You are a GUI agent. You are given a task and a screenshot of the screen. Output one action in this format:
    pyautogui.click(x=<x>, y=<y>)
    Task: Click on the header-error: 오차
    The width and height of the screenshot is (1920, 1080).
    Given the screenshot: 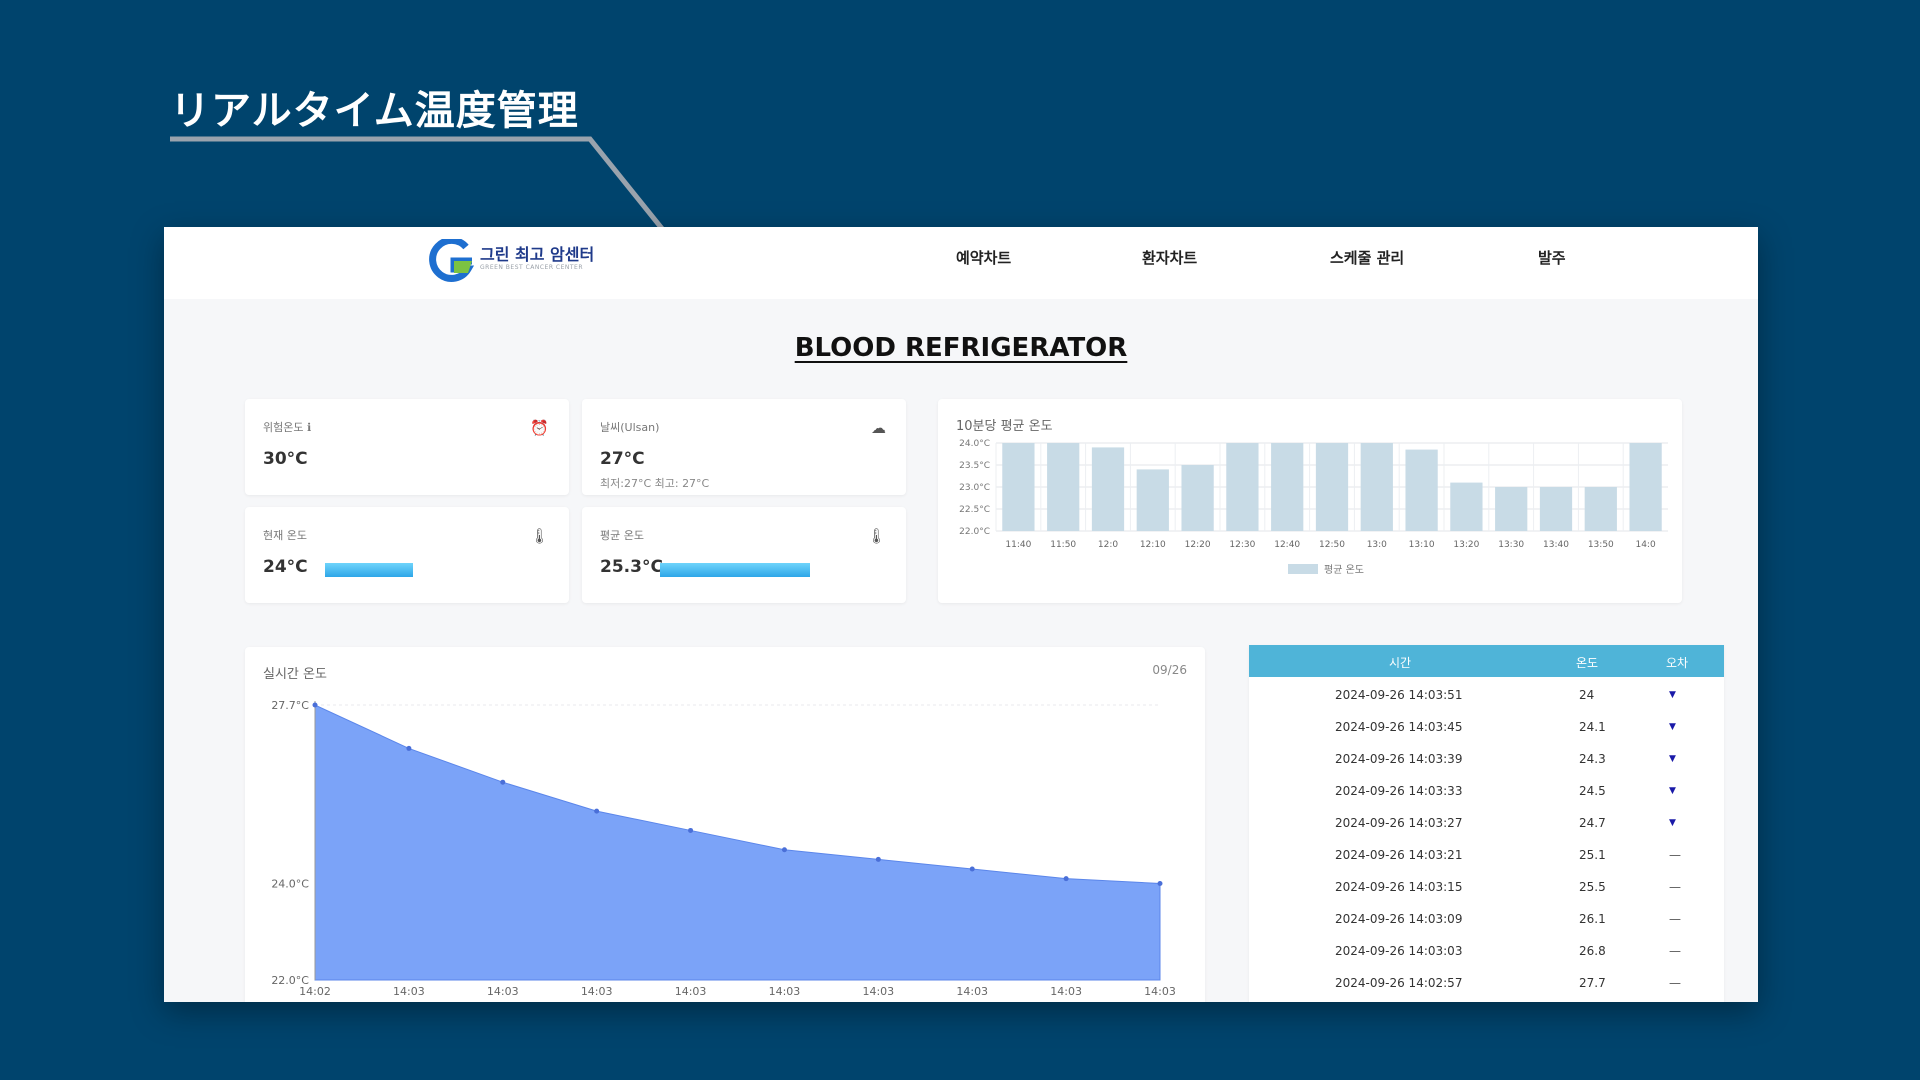 What is the action you would take?
    pyautogui.click(x=1677, y=663)
    